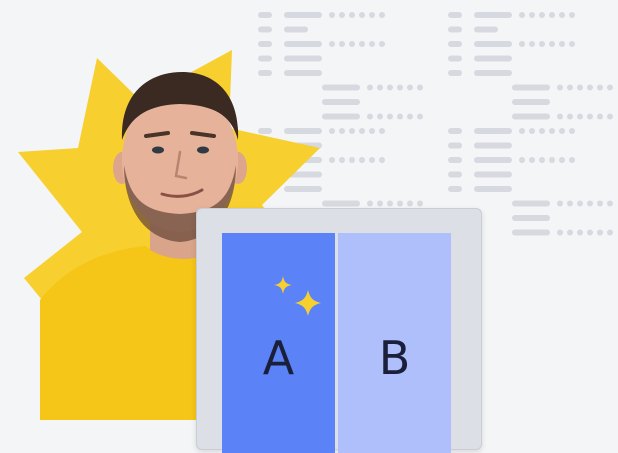 The width and height of the screenshot is (618, 453). What do you see at coordinates (394, 358) in the screenshot?
I see `variant-b-label: B` at bounding box center [394, 358].